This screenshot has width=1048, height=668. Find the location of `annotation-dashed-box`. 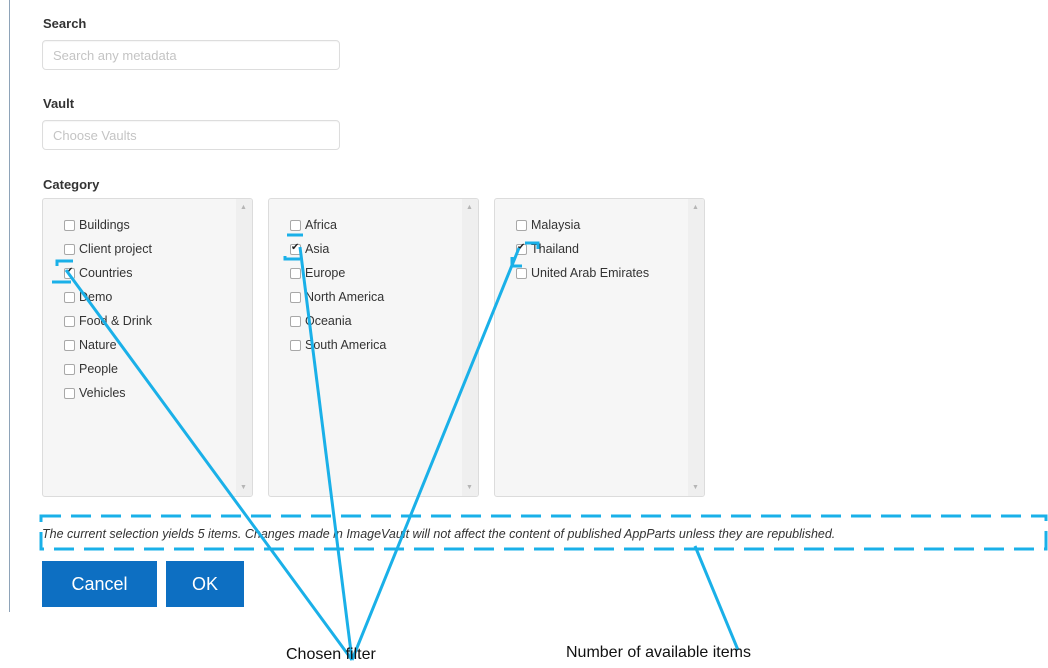

annotation-dashed-box is located at coordinates (543, 532).